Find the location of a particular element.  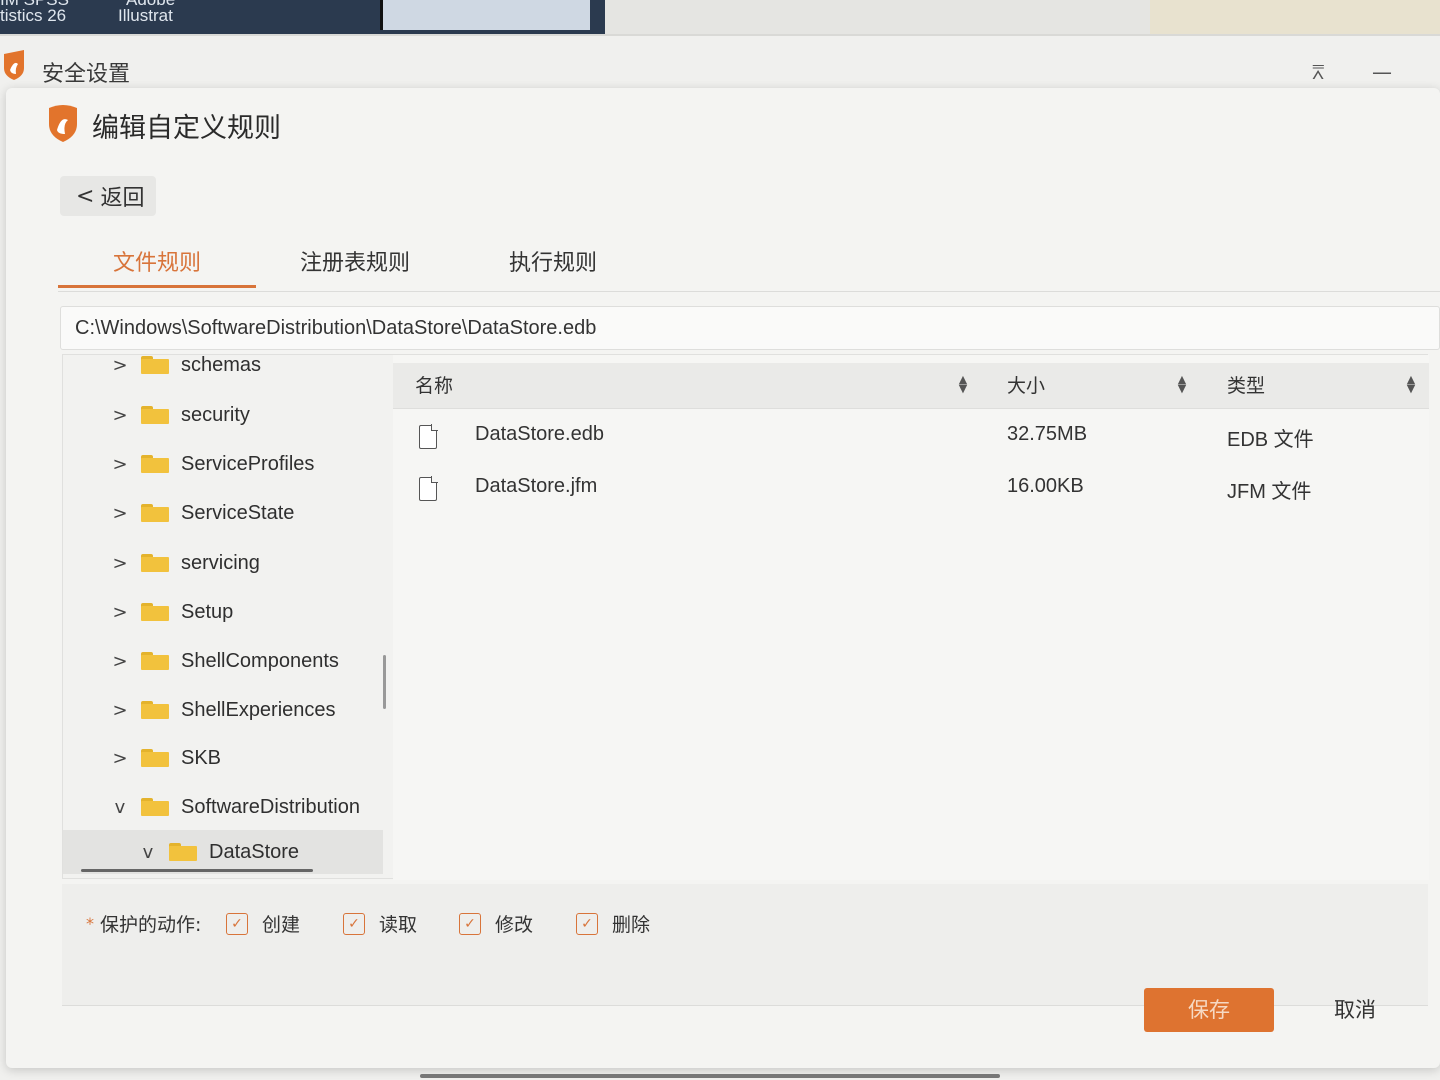

checkbox-modify: ✓ 修改 is located at coordinates (496, 923).